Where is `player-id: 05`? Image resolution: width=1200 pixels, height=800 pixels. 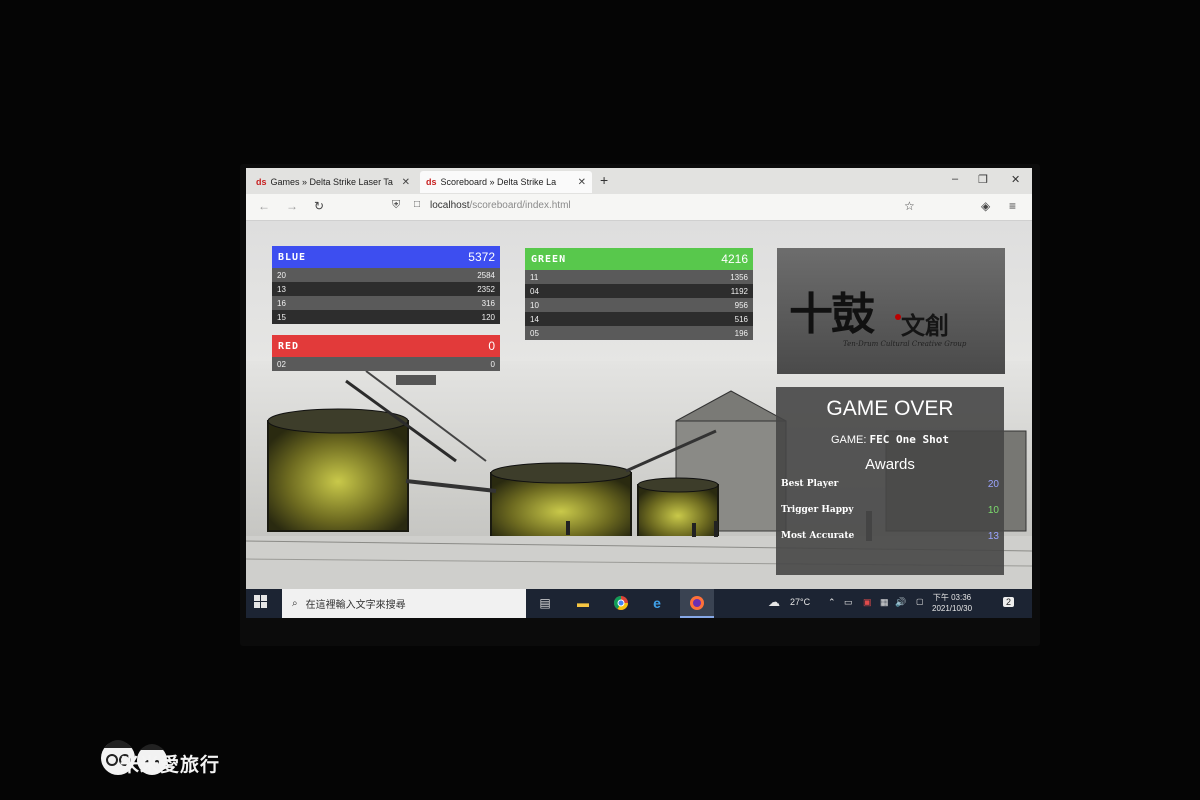 player-id: 05 is located at coordinates (534, 333).